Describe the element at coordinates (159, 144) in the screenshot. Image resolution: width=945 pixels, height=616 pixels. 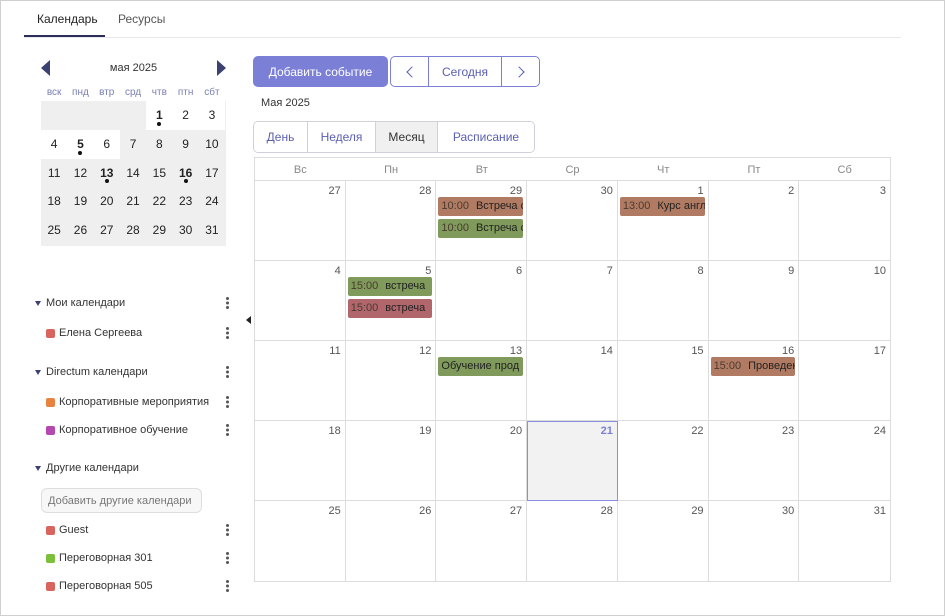
I see `mini-calendar-day: 8` at that location.